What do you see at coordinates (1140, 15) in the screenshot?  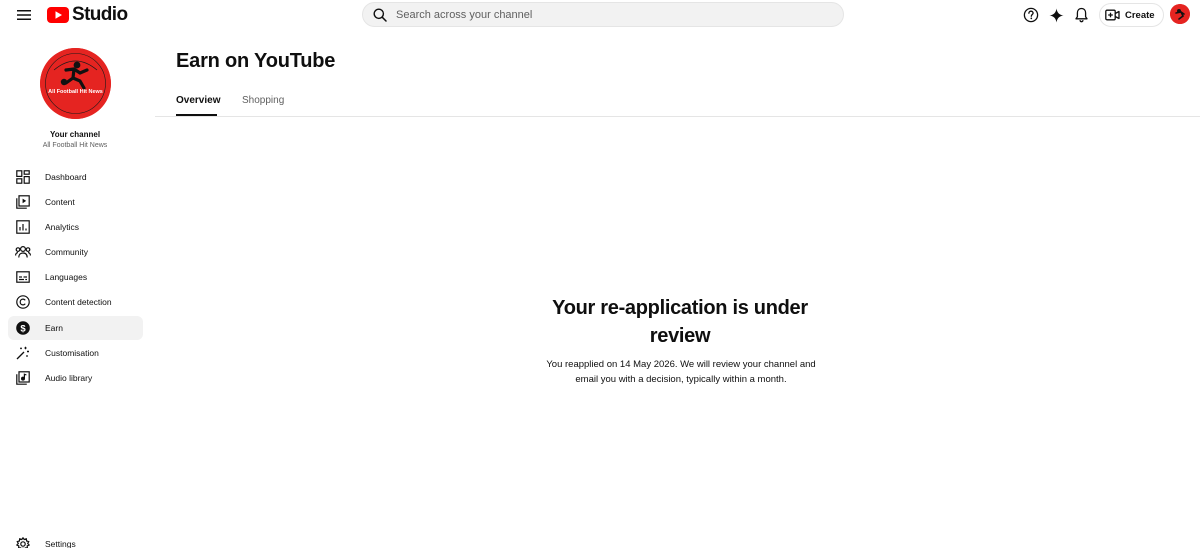 I see `create-button-label: Create` at bounding box center [1140, 15].